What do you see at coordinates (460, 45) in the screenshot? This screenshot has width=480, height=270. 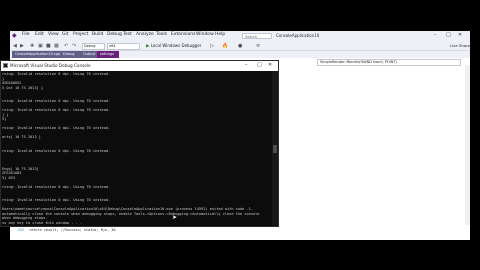 I see `live-share-button: Live Share` at bounding box center [460, 45].